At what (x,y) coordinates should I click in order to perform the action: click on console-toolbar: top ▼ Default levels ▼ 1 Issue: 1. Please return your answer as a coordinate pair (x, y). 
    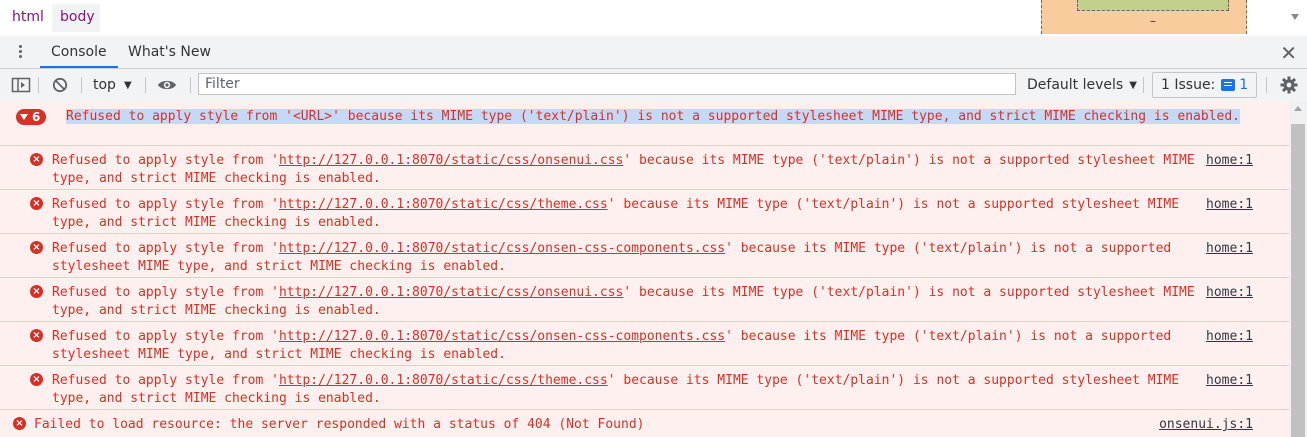
    Looking at the image, I should click on (653, 85).